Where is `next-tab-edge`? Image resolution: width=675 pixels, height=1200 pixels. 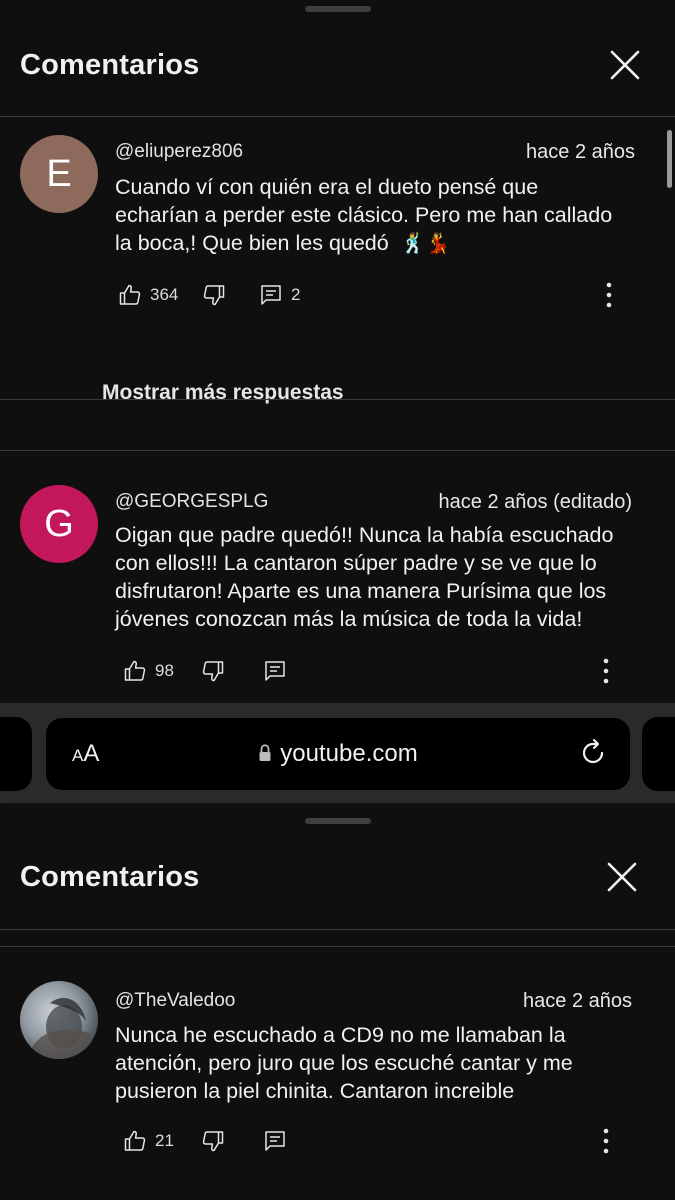 next-tab-edge is located at coordinates (658, 754).